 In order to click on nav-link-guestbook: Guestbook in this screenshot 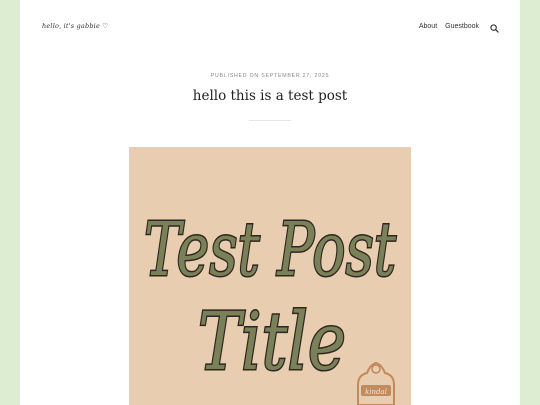, I will do `click(462, 26)`.